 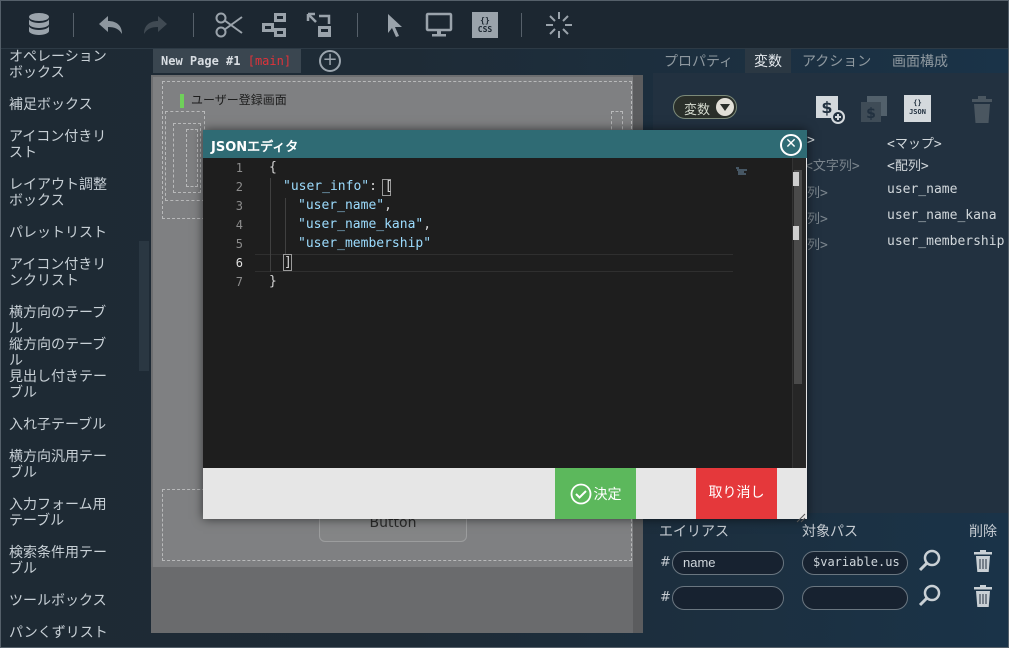 I want to click on code-line: {, so click(x=273, y=167).